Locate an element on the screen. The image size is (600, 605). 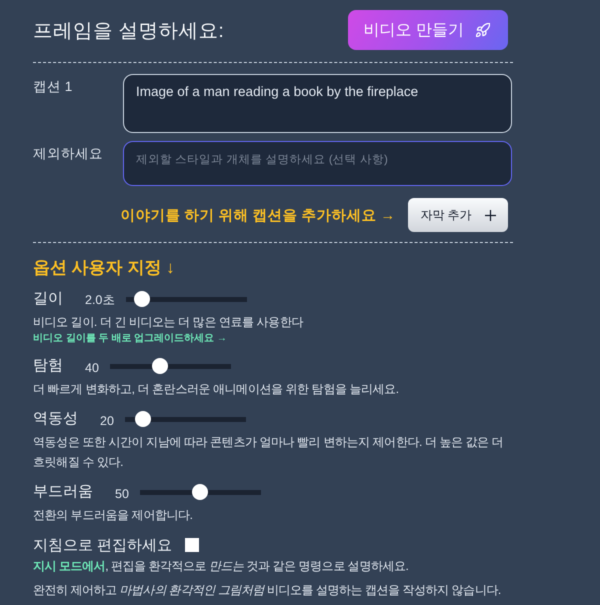
add-caption-hint: 이야기를 하기 위해 캡션을 추가하세요 → is located at coordinates (257, 215).